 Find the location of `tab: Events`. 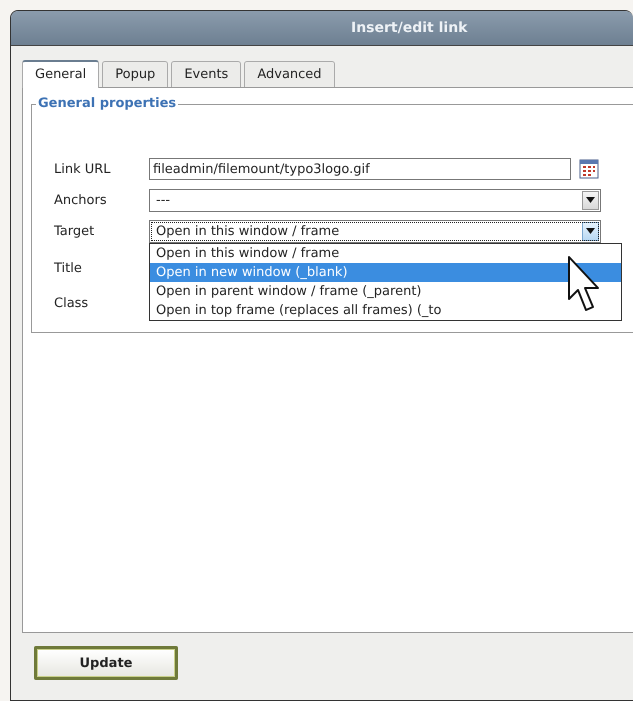

tab: Events is located at coordinates (206, 74).